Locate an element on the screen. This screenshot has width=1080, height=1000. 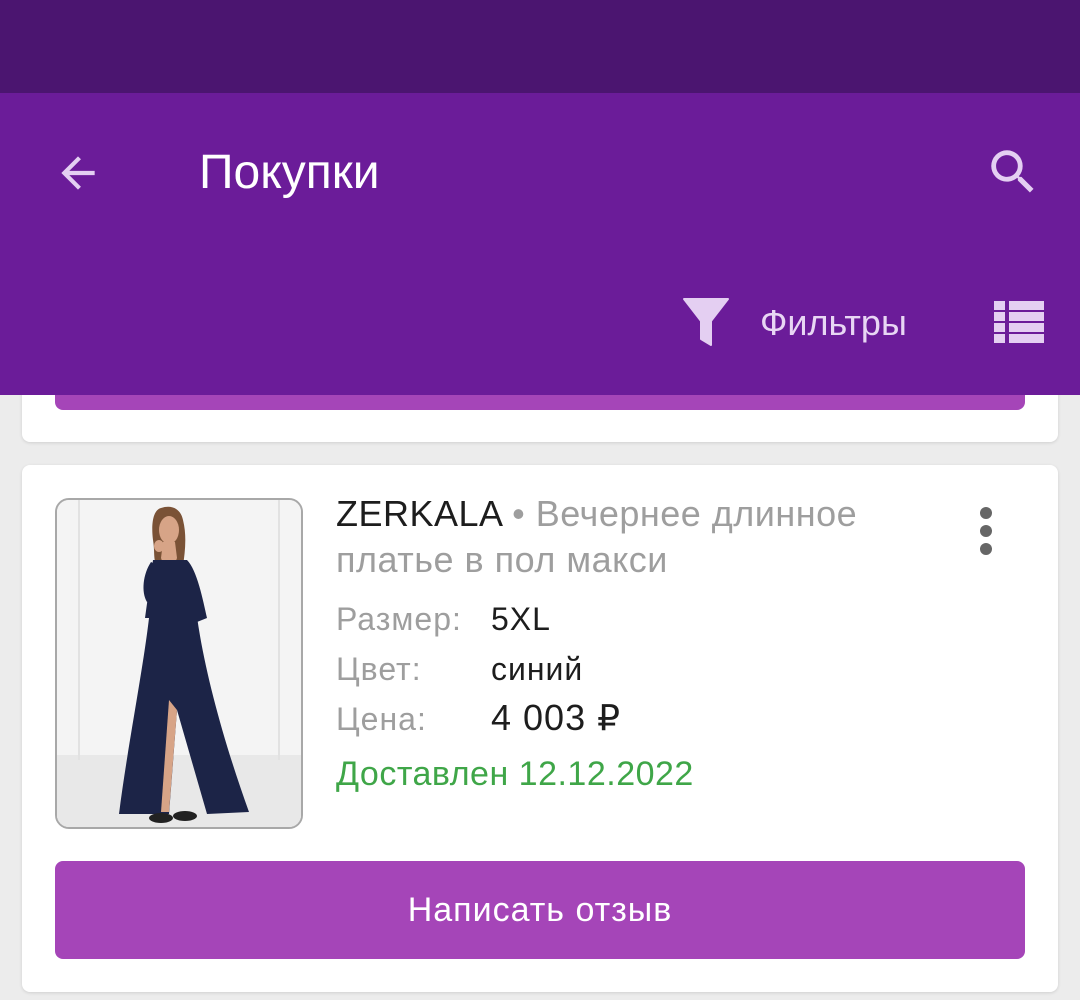
list-view-button is located at coordinates (1019, 322).